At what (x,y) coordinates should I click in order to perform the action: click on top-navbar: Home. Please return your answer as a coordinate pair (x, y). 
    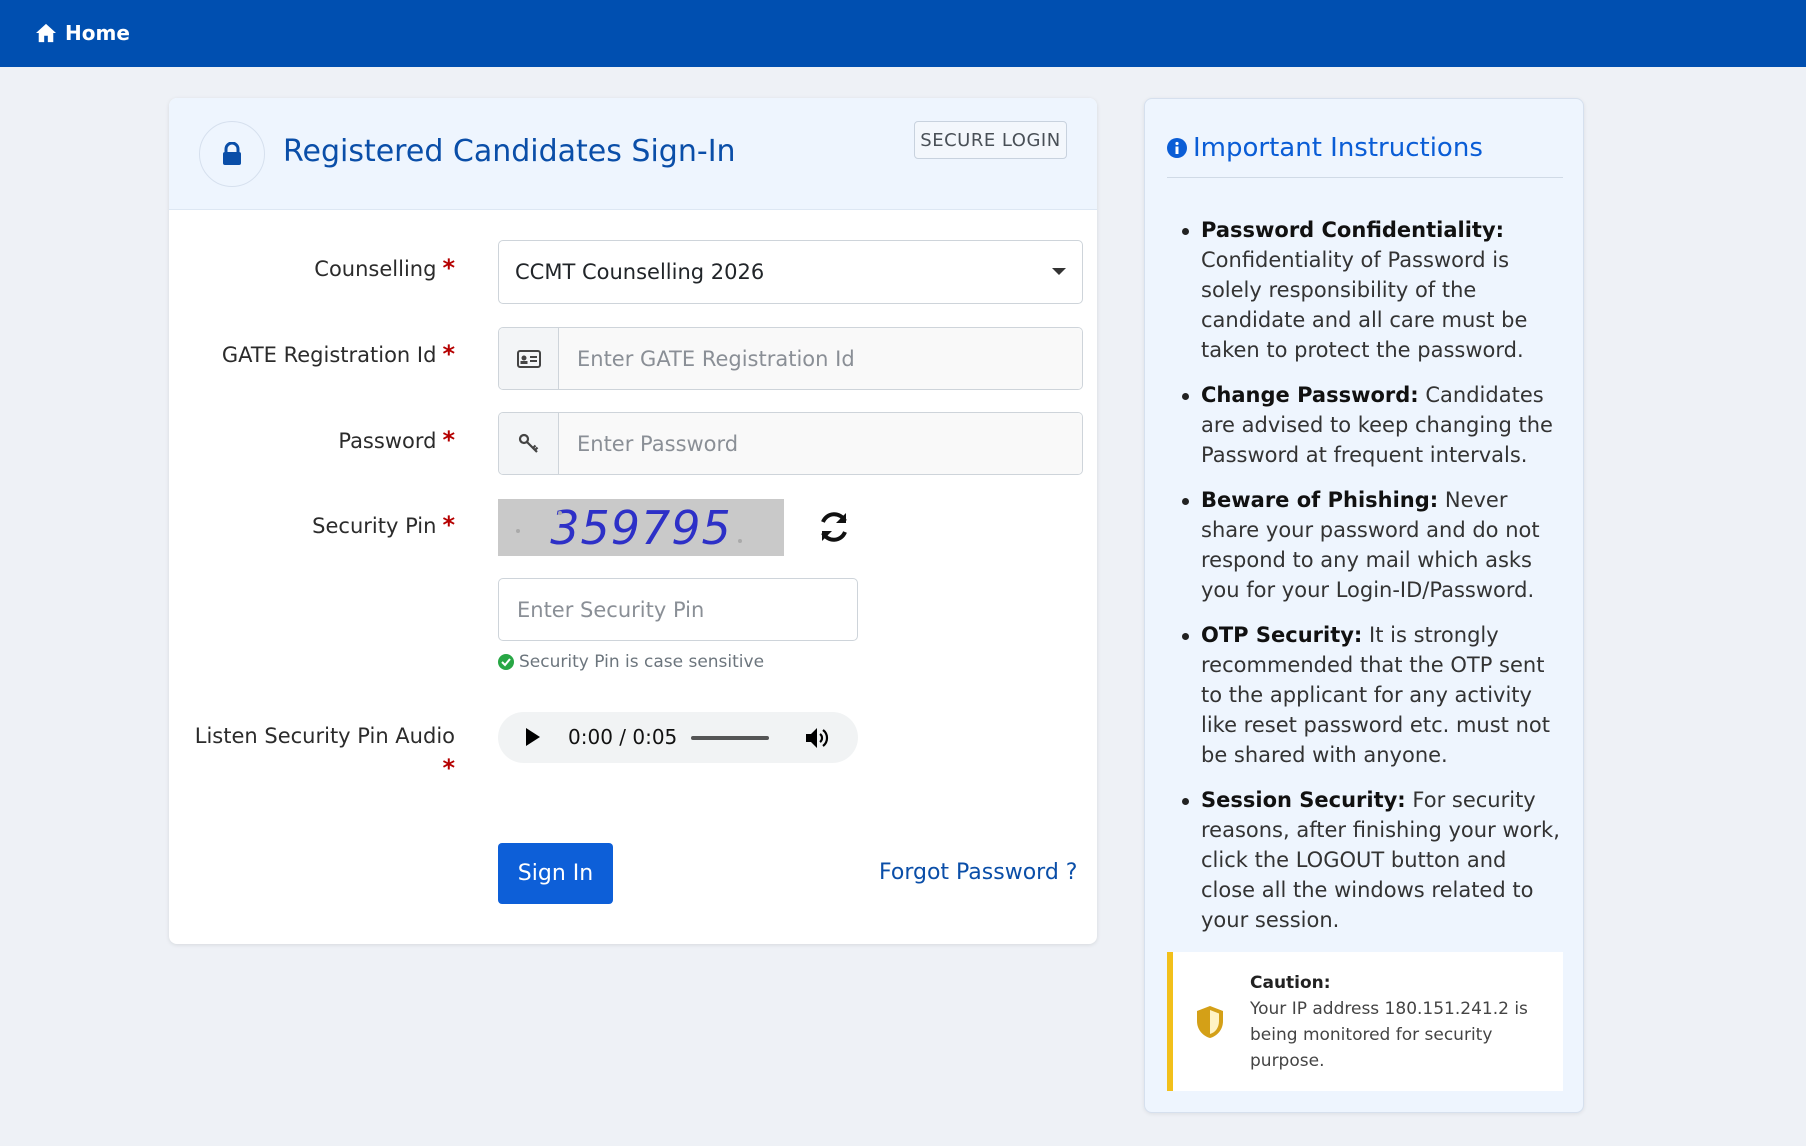
    Looking at the image, I should click on (903, 33).